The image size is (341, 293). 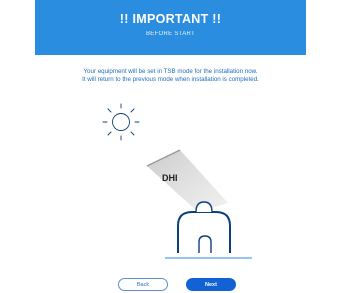 I want to click on sun-icon, so click(x=121, y=122).